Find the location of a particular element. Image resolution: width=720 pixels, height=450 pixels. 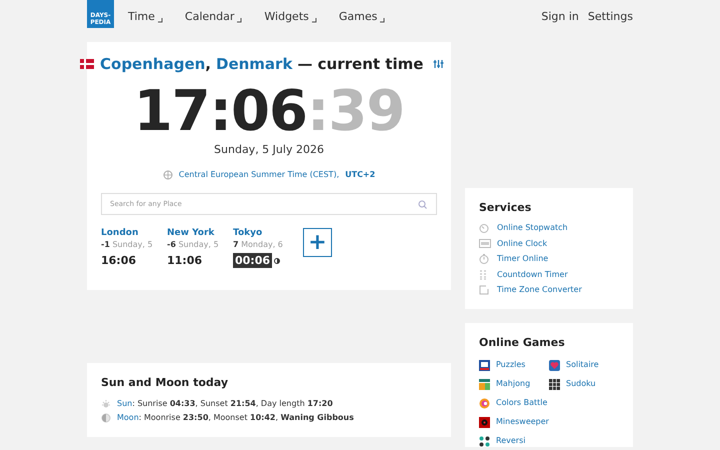

puzzles-icon is located at coordinates (484, 365).